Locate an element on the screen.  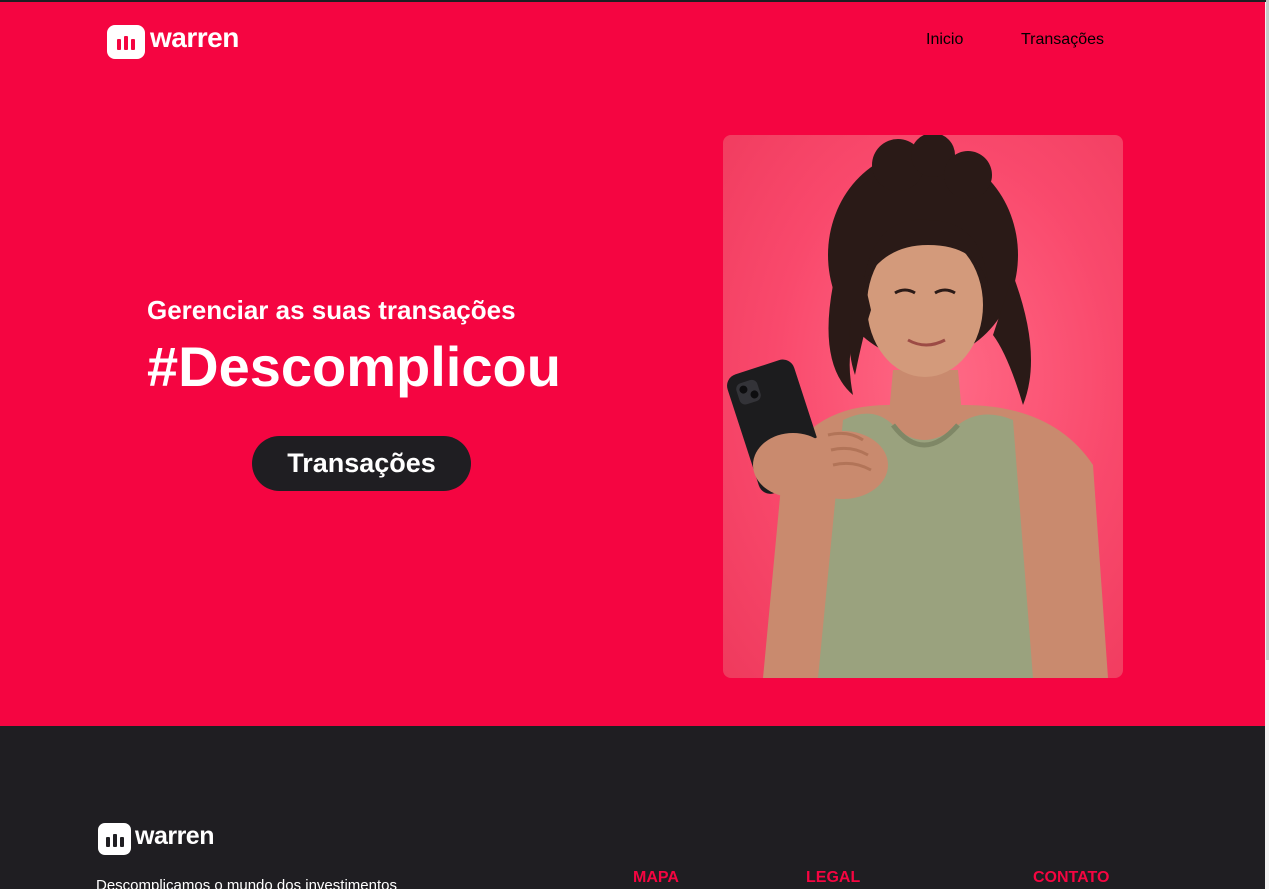
nav-link-transacoes: Transações is located at coordinates (1062, 40).